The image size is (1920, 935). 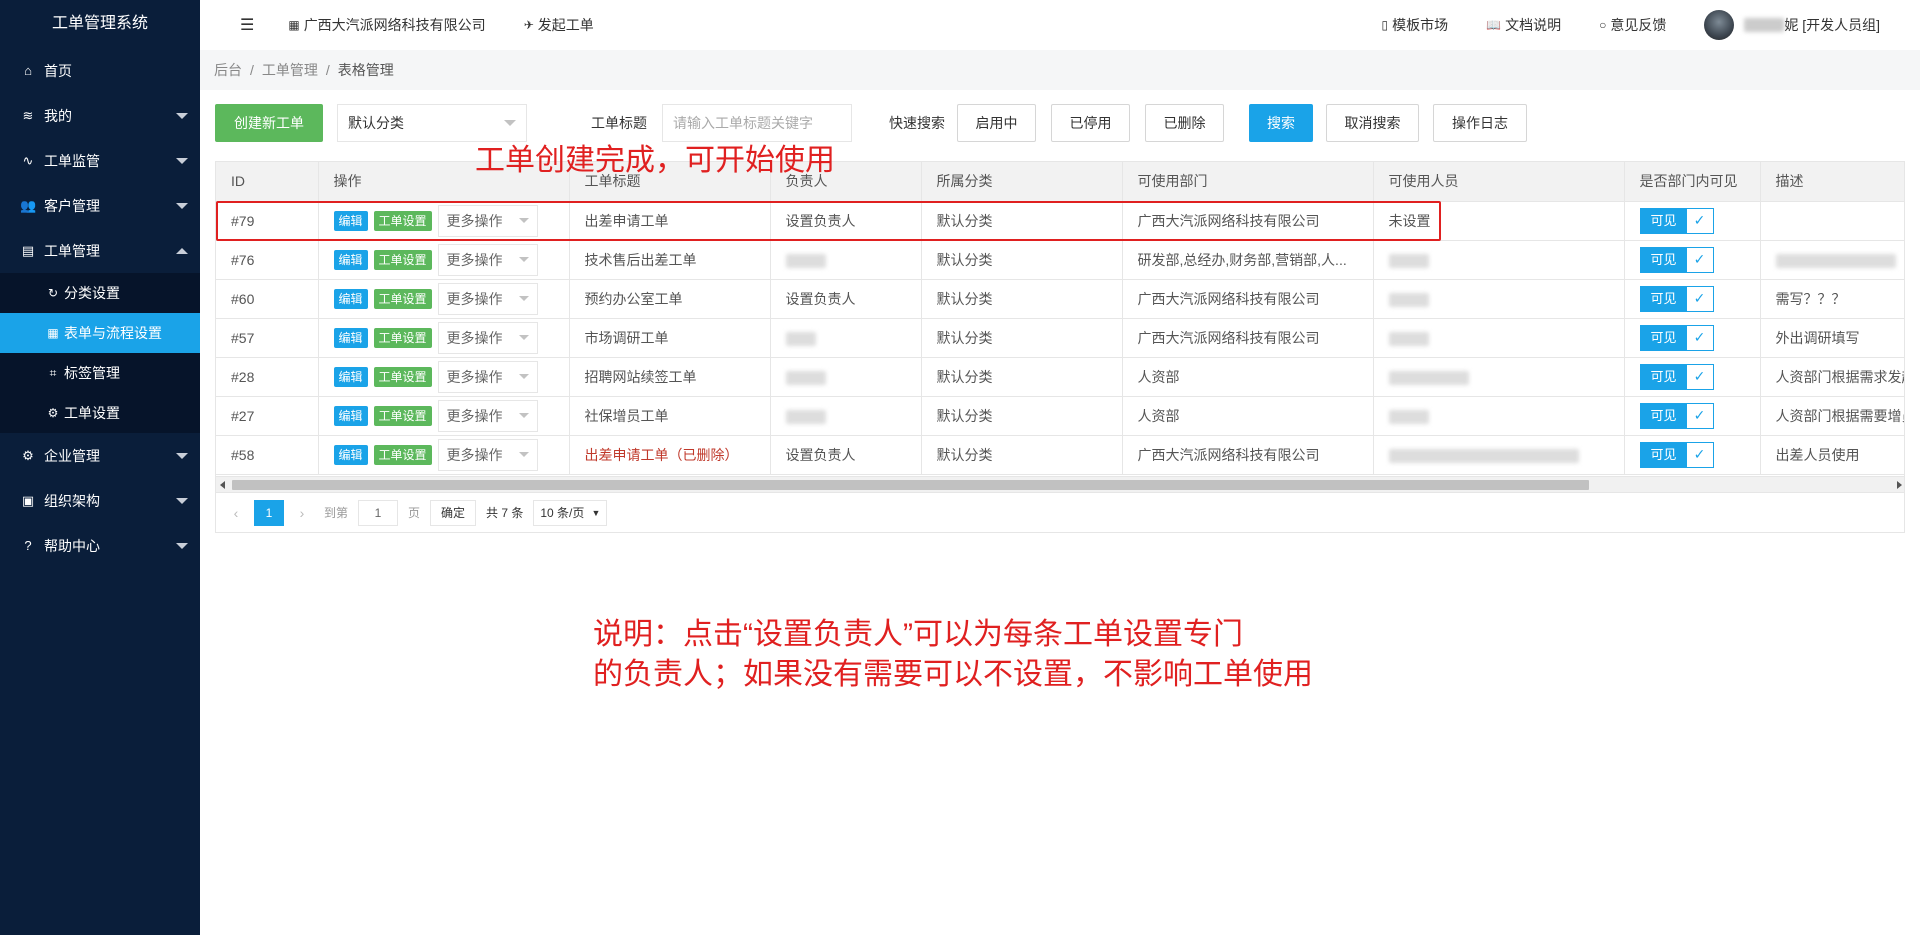 What do you see at coordinates (670, 455) in the screenshot?
I see `cell-title: 出差申请工单（已删除）` at bounding box center [670, 455].